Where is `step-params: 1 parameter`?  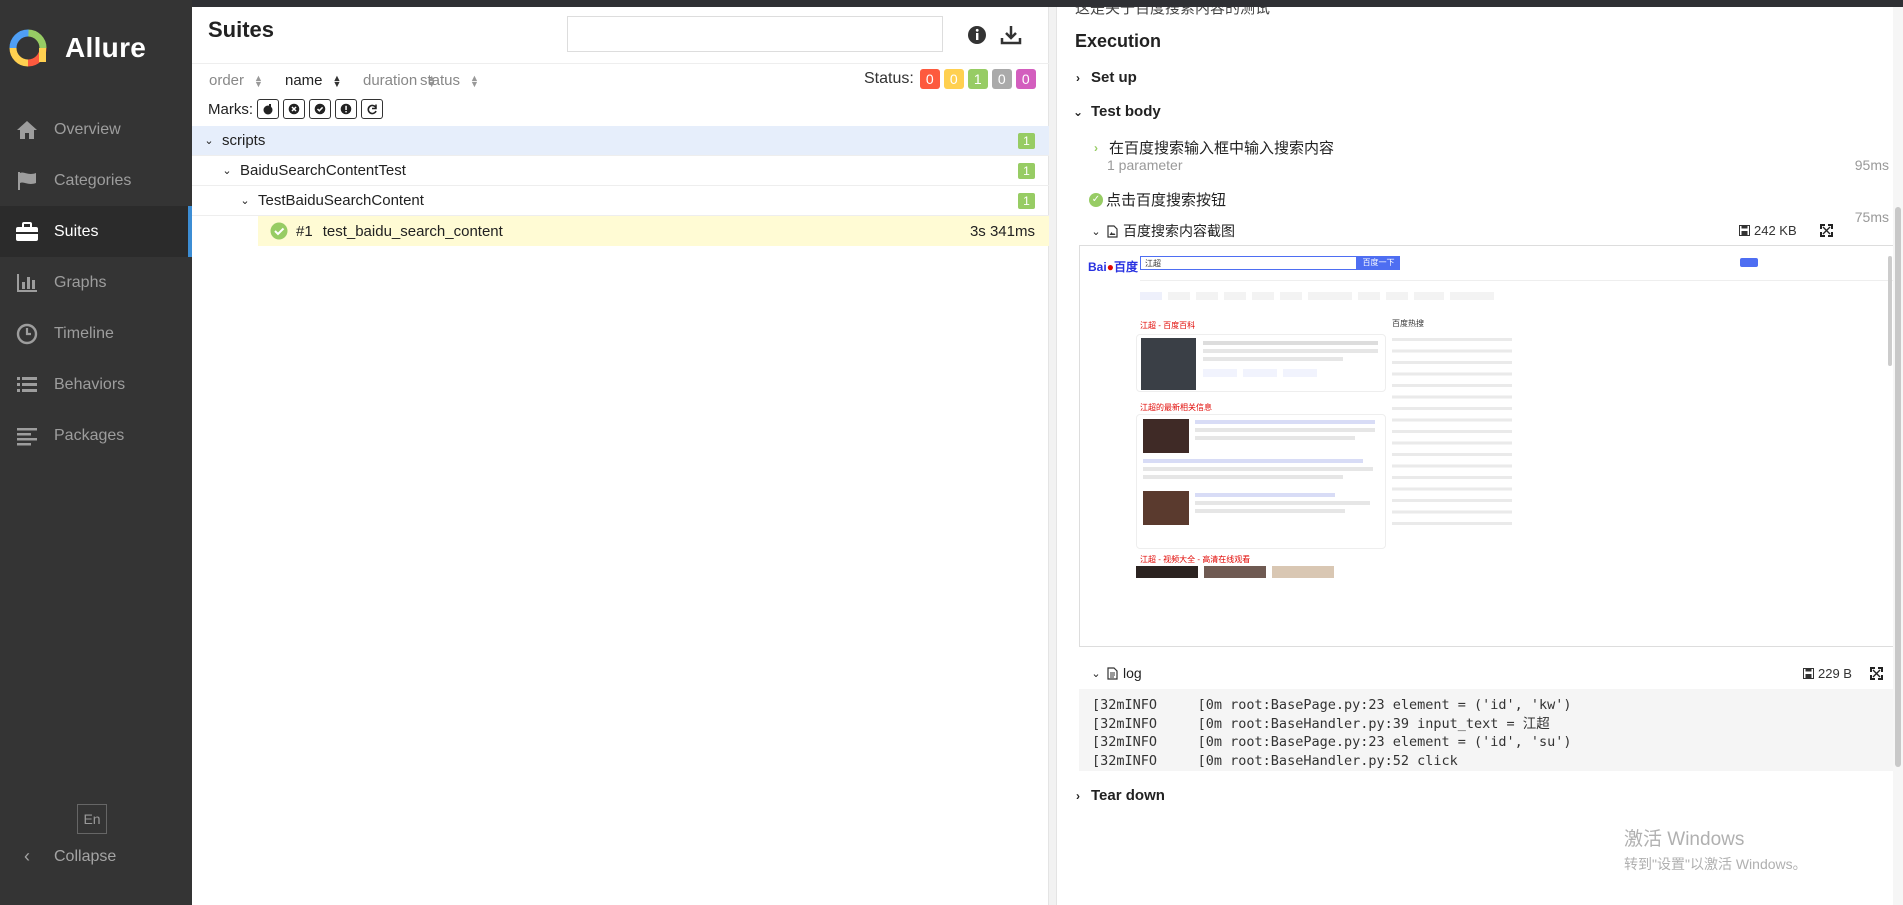 step-params: 1 parameter is located at coordinates (1145, 165).